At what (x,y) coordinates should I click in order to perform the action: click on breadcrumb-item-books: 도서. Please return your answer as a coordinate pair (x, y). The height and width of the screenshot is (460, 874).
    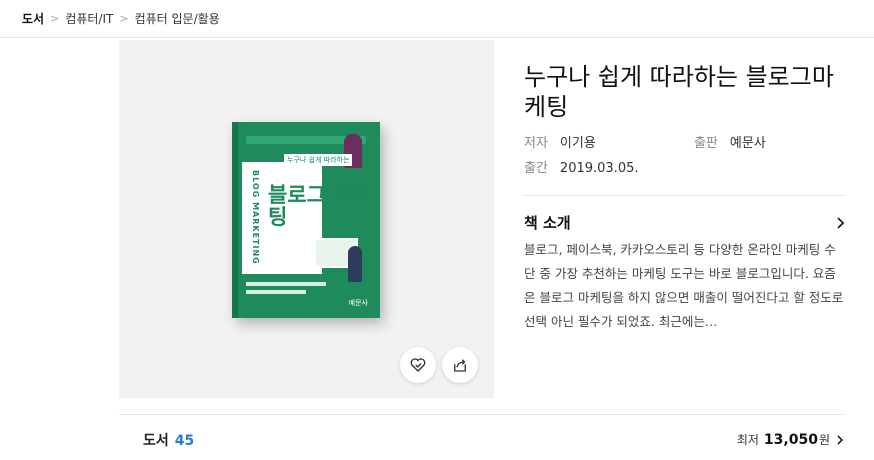
    Looking at the image, I should click on (33, 18).